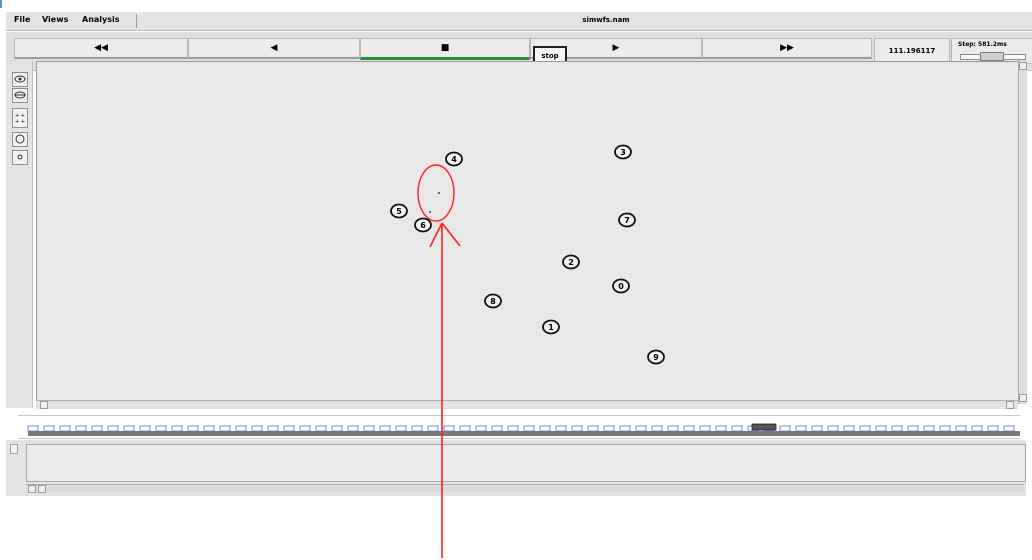  Describe the element at coordinates (1023, 66) in the screenshot. I see `scroll-up-arrow` at that location.